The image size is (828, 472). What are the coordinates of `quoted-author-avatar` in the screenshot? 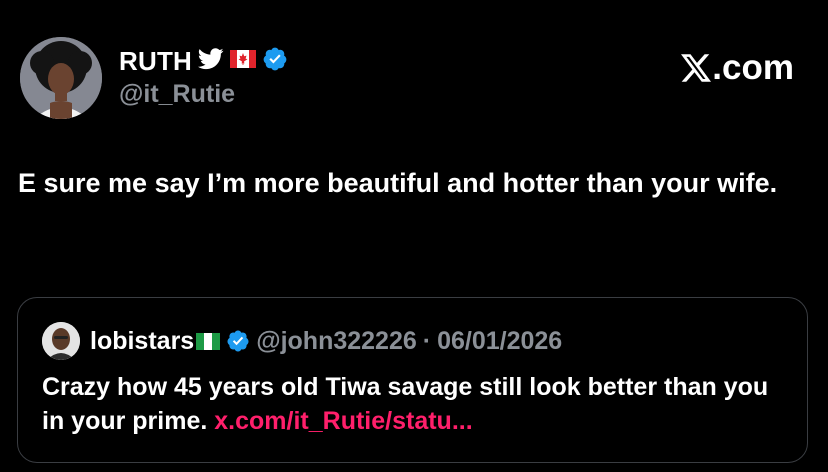 It's located at (61, 341).